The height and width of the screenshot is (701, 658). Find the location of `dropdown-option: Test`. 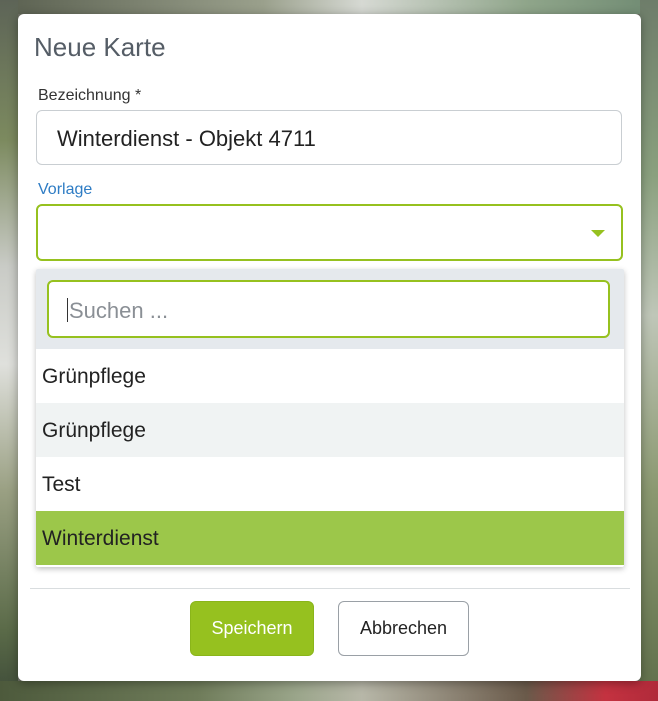

dropdown-option: Test is located at coordinates (330, 484).